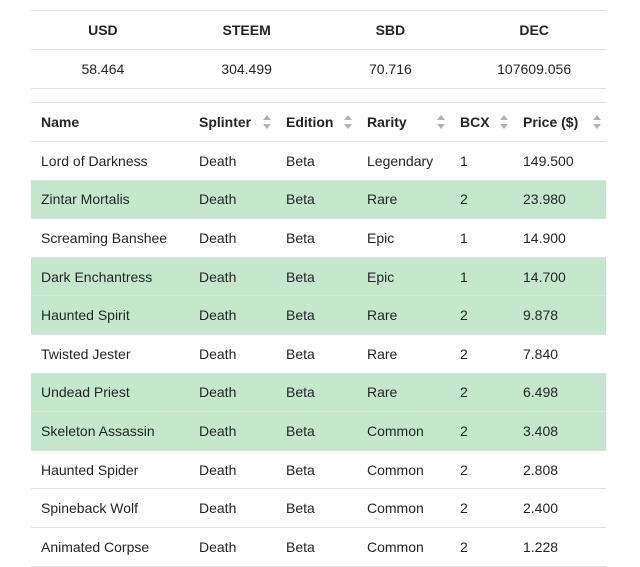  What do you see at coordinates (225, 122) in the screenshot?
I see `column-header-splinter-label: Splinter` at bounding box center [225, 122].